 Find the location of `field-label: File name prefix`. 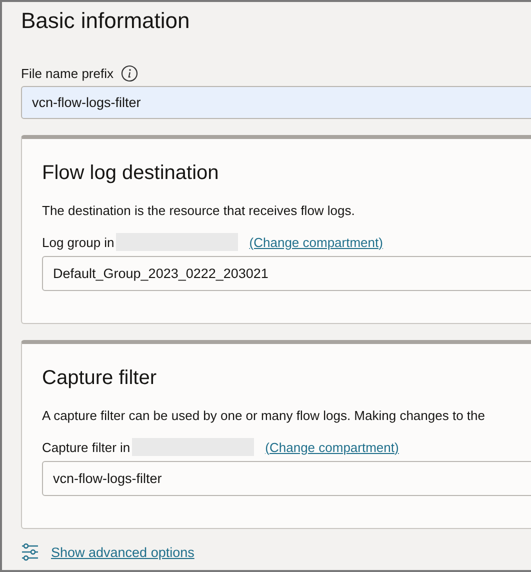

field-label: File name prefix is located at coordinates (67, 73).